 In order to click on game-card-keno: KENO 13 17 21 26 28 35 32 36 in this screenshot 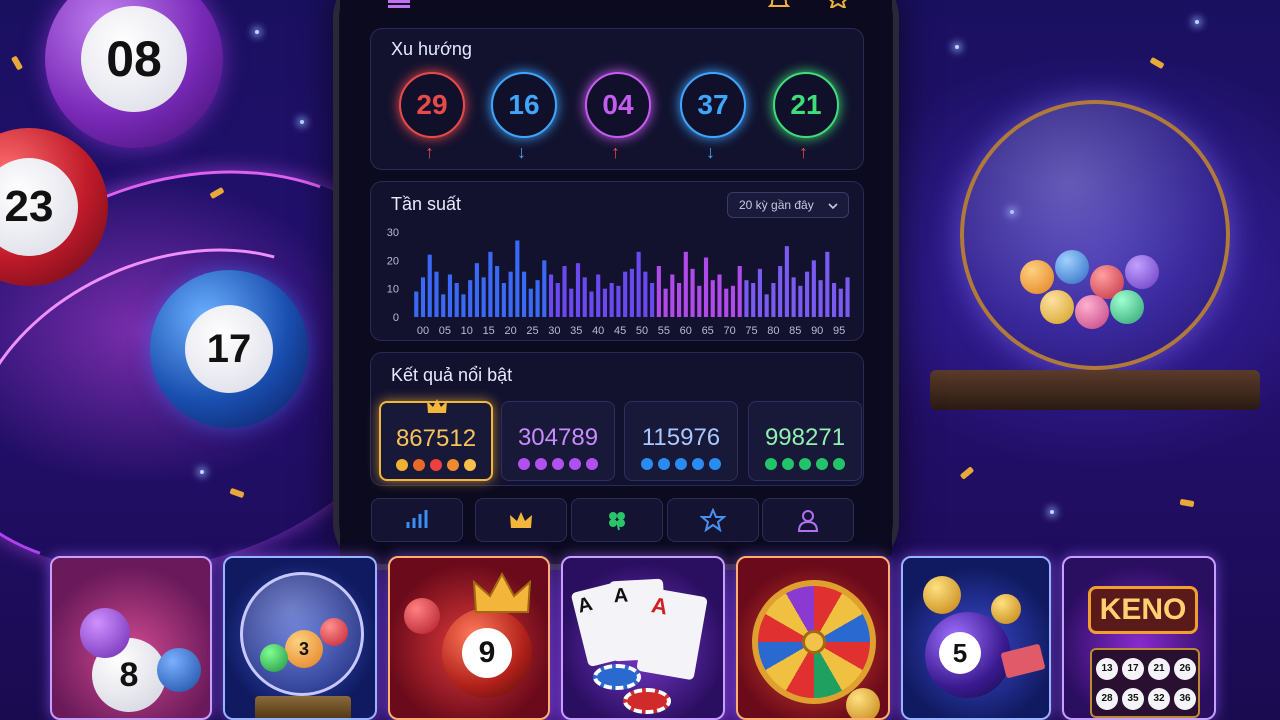, I will do `click(1139, 638)`.